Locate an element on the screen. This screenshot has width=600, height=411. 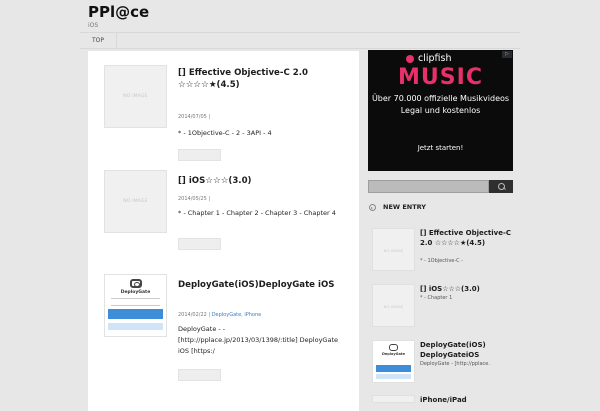
arrow-circle-icon is located at coordinates (372, 207).